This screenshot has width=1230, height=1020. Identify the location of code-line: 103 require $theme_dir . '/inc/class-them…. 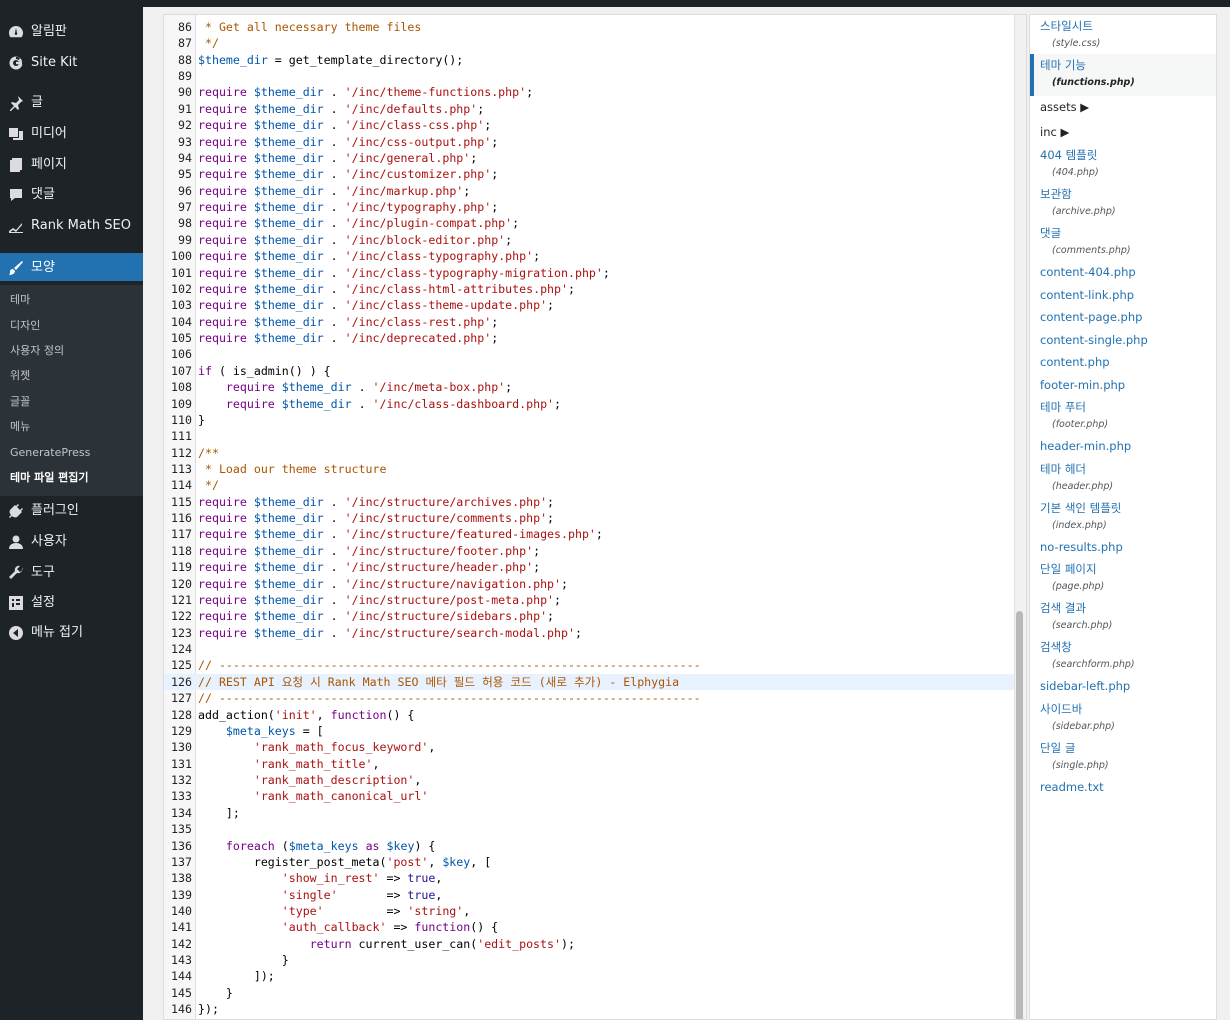
(589, 305).